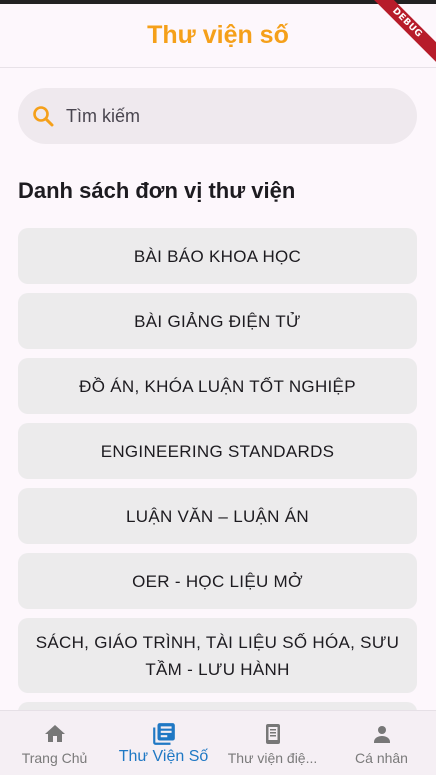 This screenshot has width=436, height=775. Describe the element at coordinates (382, 734) in the screenshot. I see `person-icon` at that location.